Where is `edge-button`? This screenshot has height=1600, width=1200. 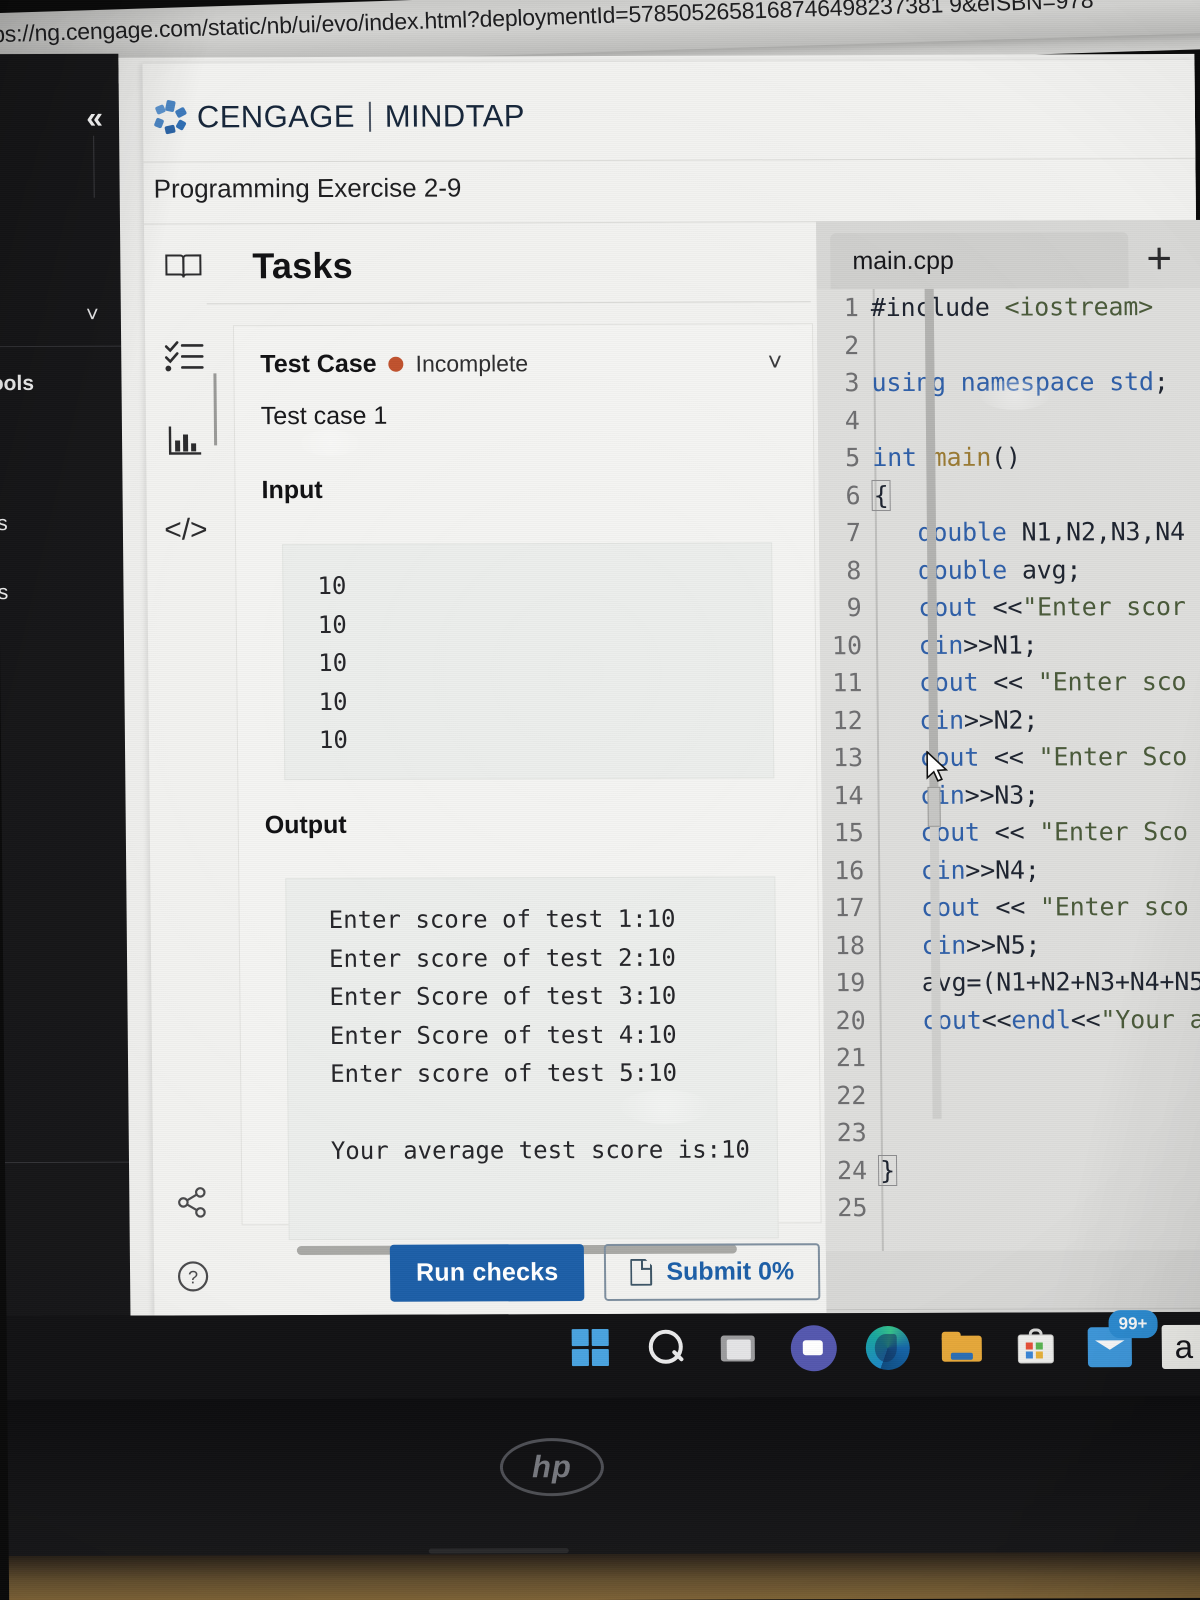 edge-button is located at coordinates (888, 1348).